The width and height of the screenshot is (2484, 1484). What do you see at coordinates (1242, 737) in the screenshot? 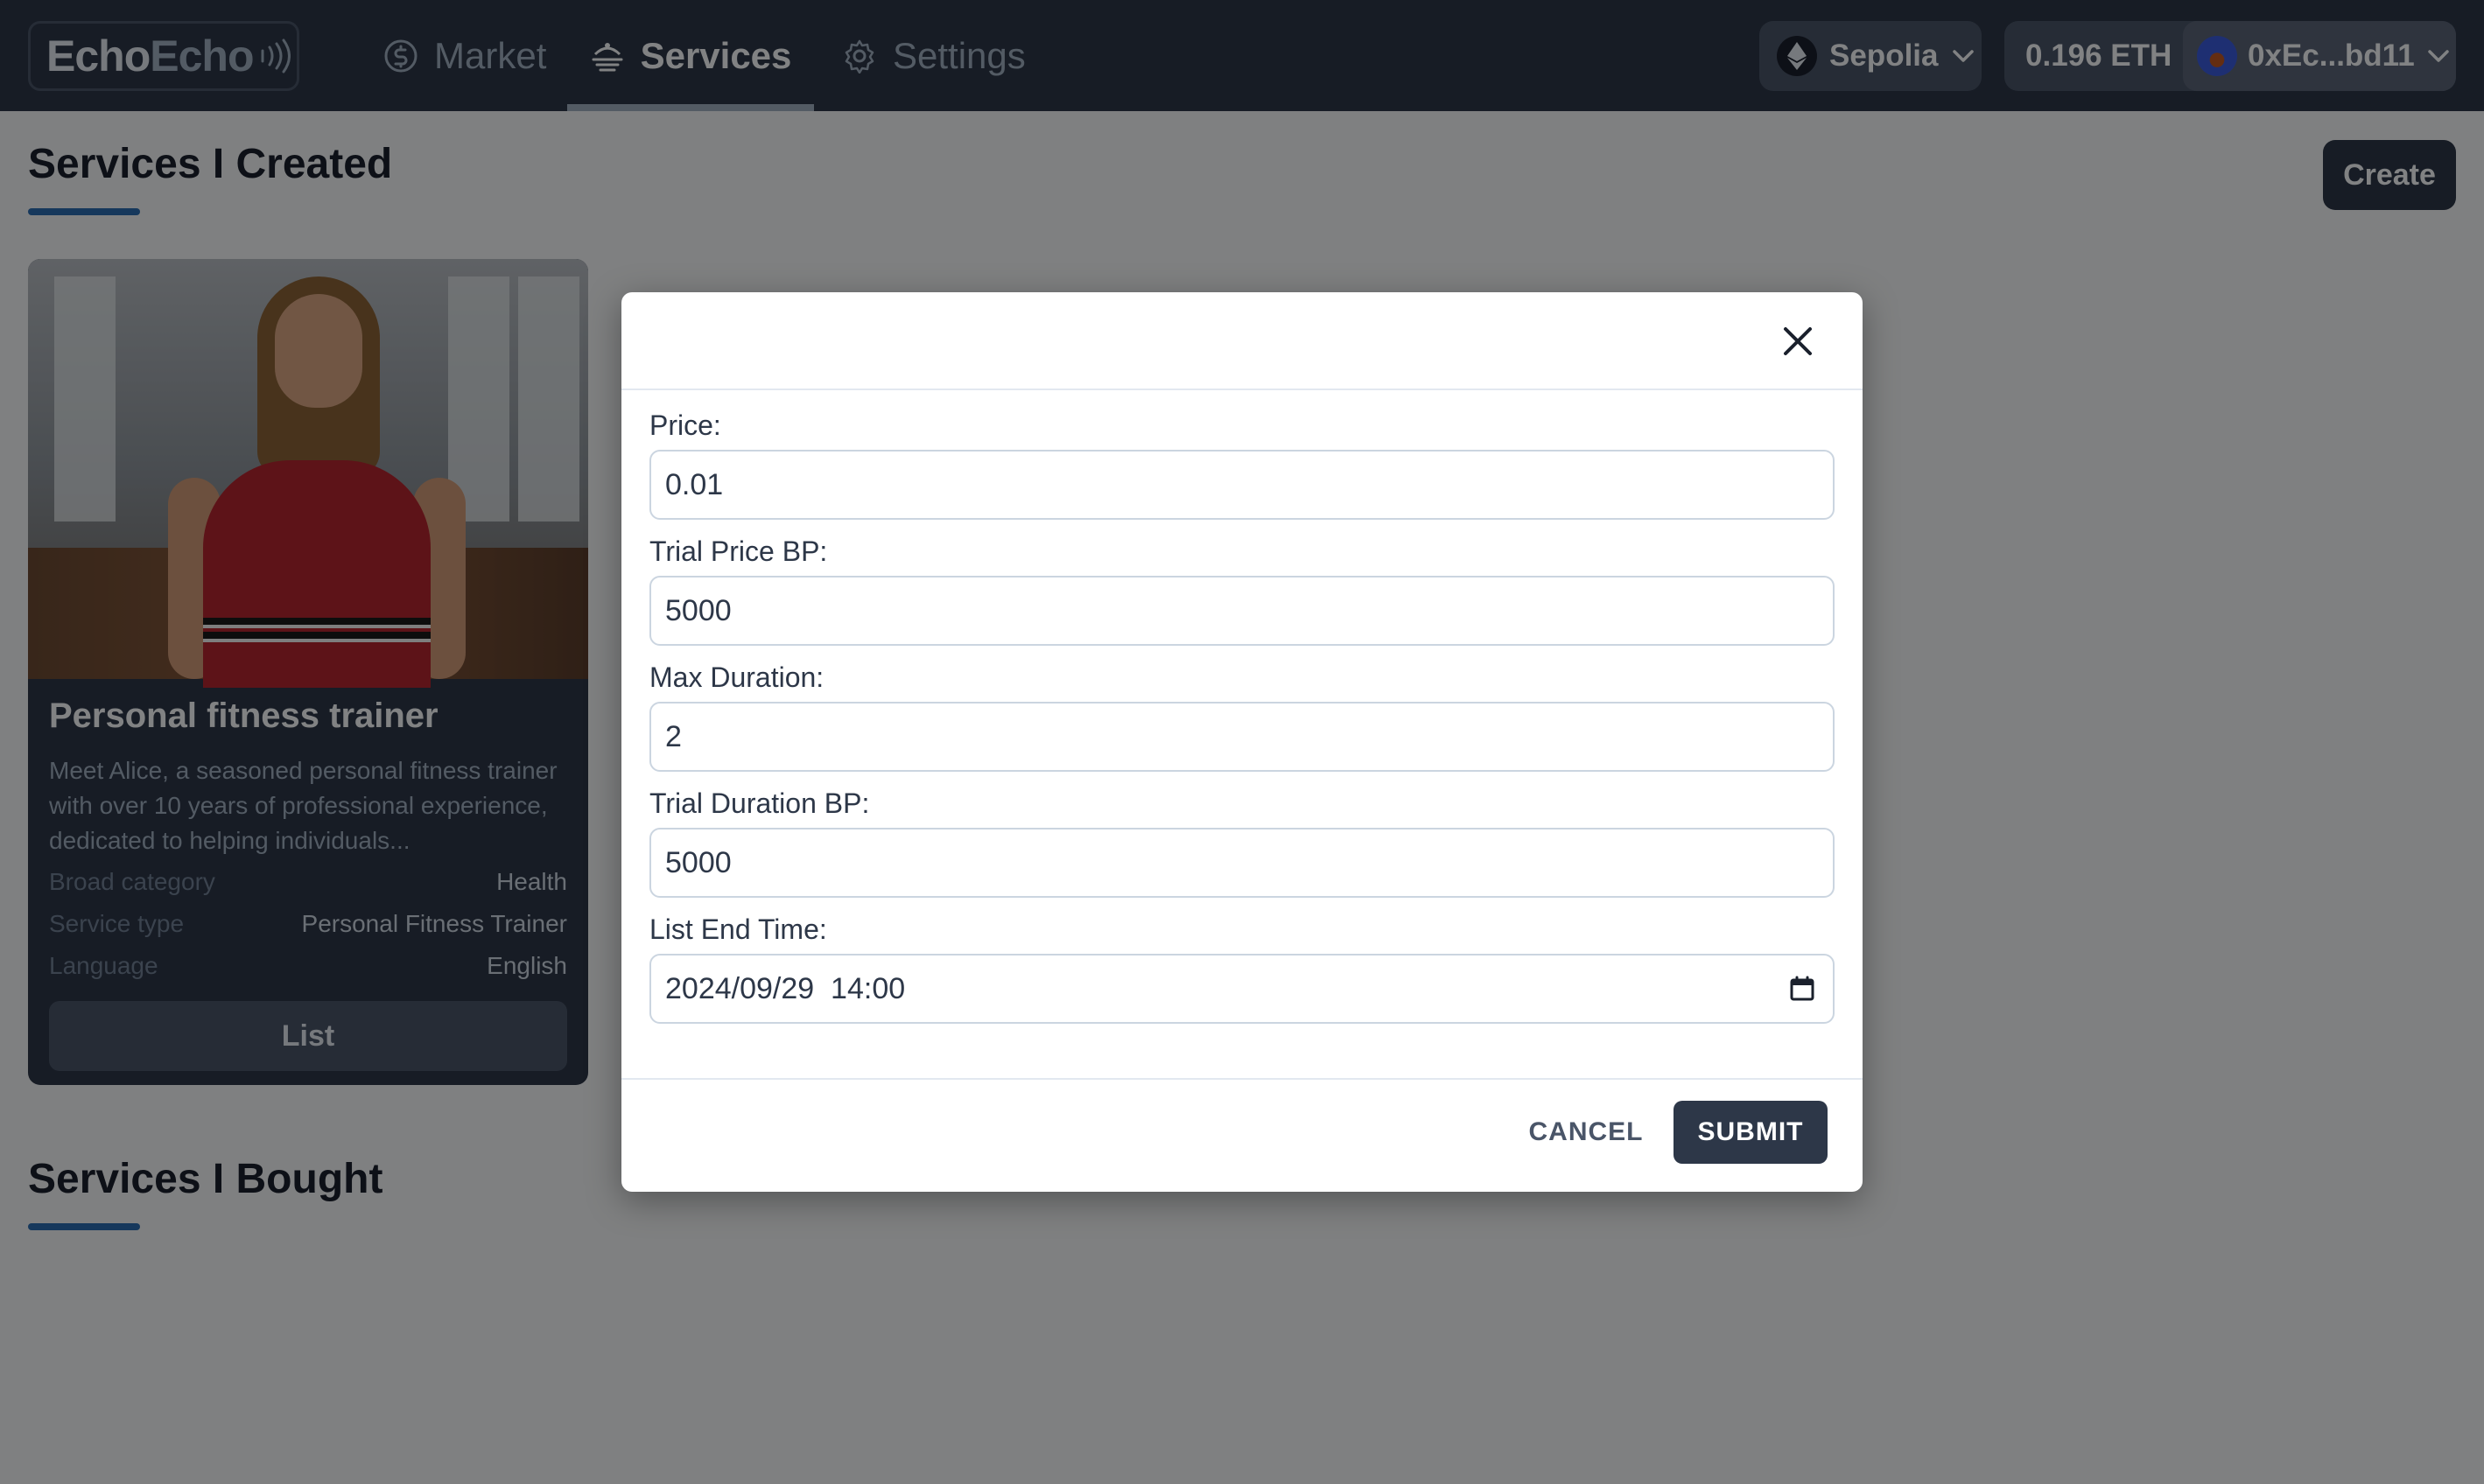
I see `max-duration-input: 2` at bounding box center [1242, 737].